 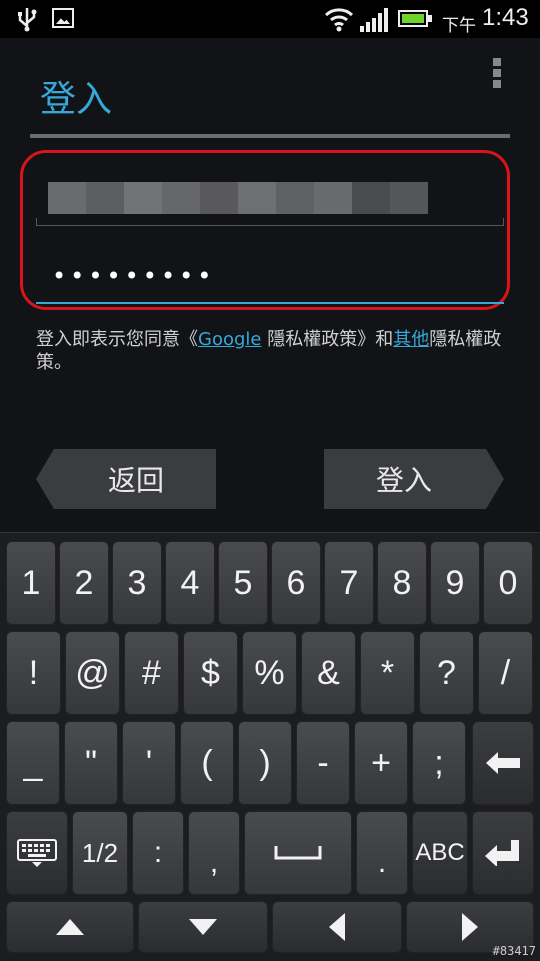 I want to click on email-value-redacted, so click(x=238, y=198).